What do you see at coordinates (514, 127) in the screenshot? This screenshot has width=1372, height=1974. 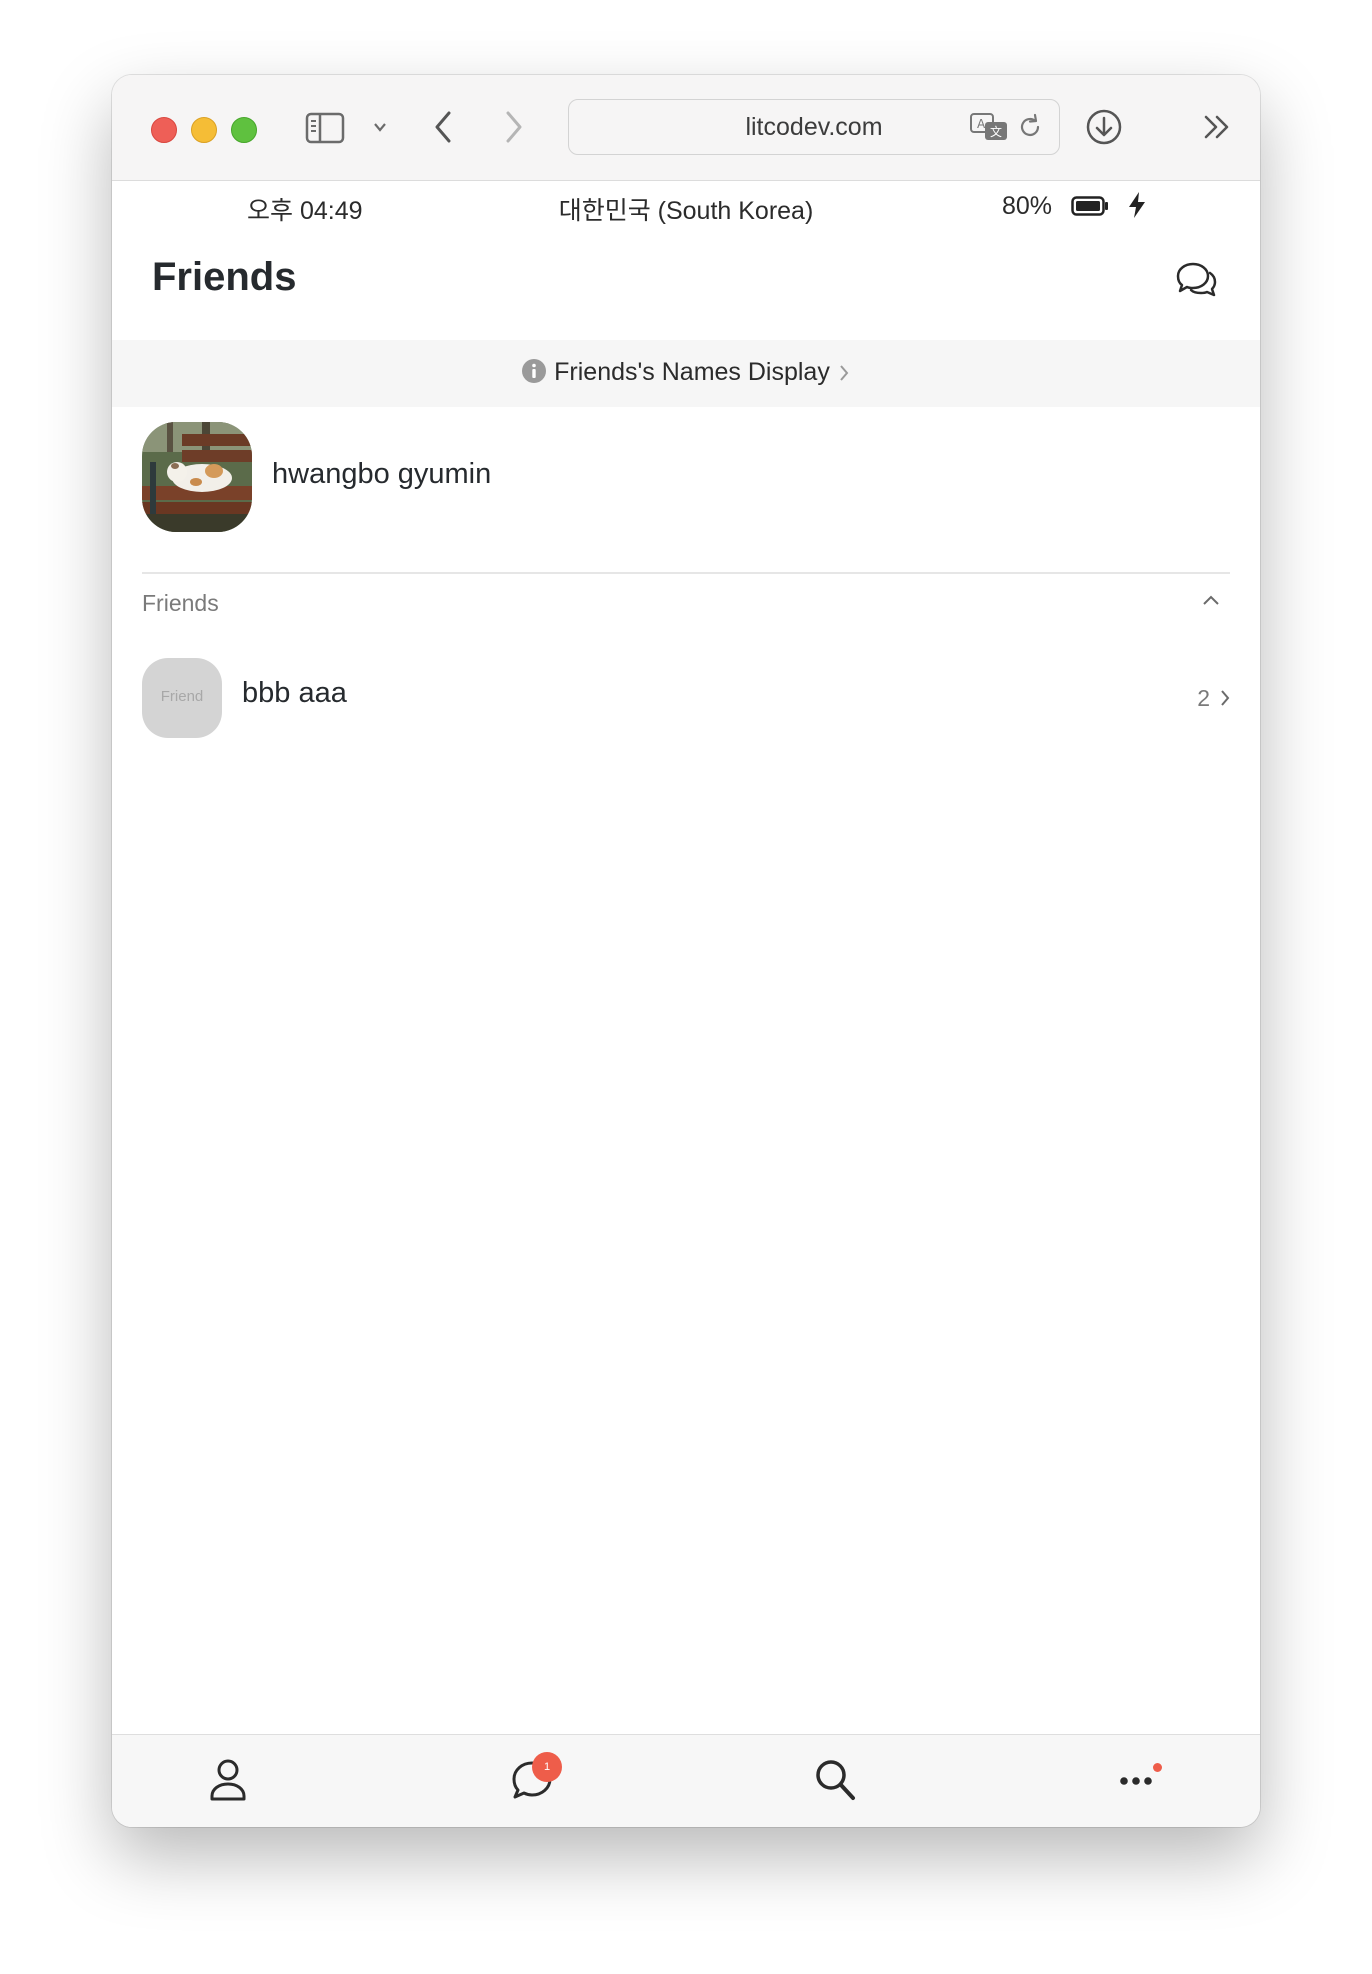 I see `forward-arrow-icon` at bounding box center [514, 127].